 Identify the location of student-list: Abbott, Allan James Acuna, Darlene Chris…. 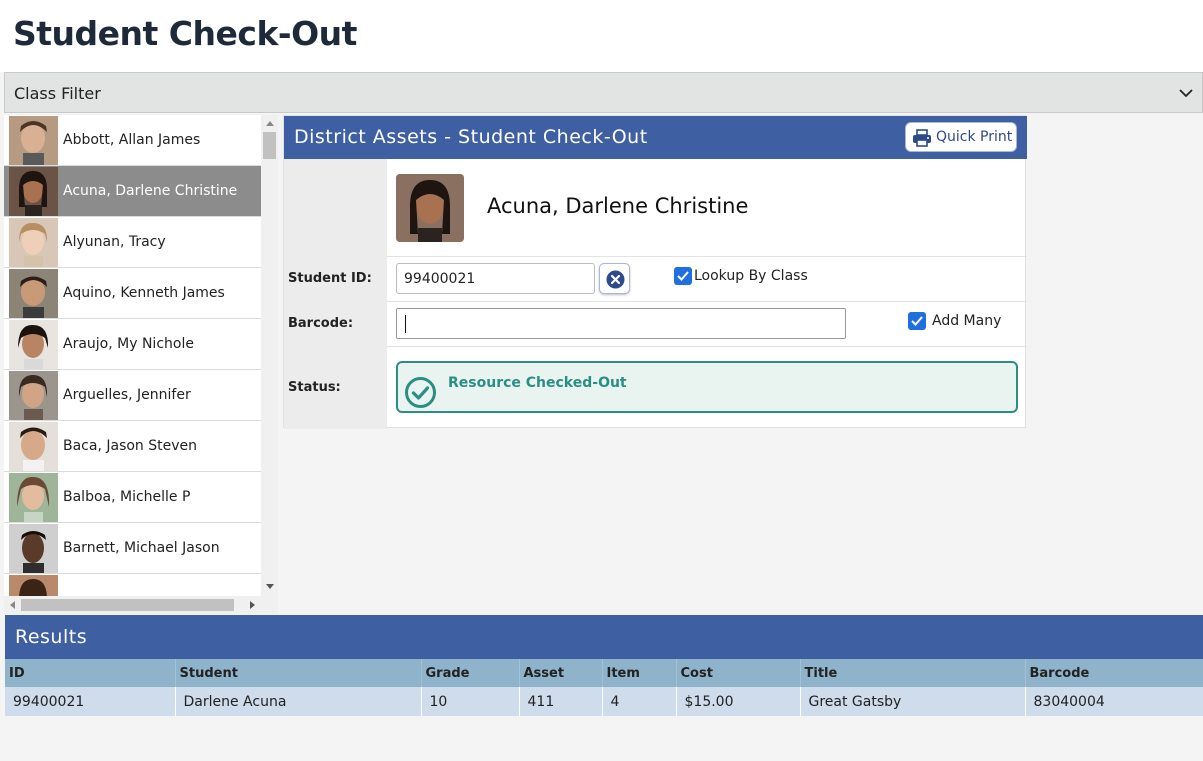
(141, 364).